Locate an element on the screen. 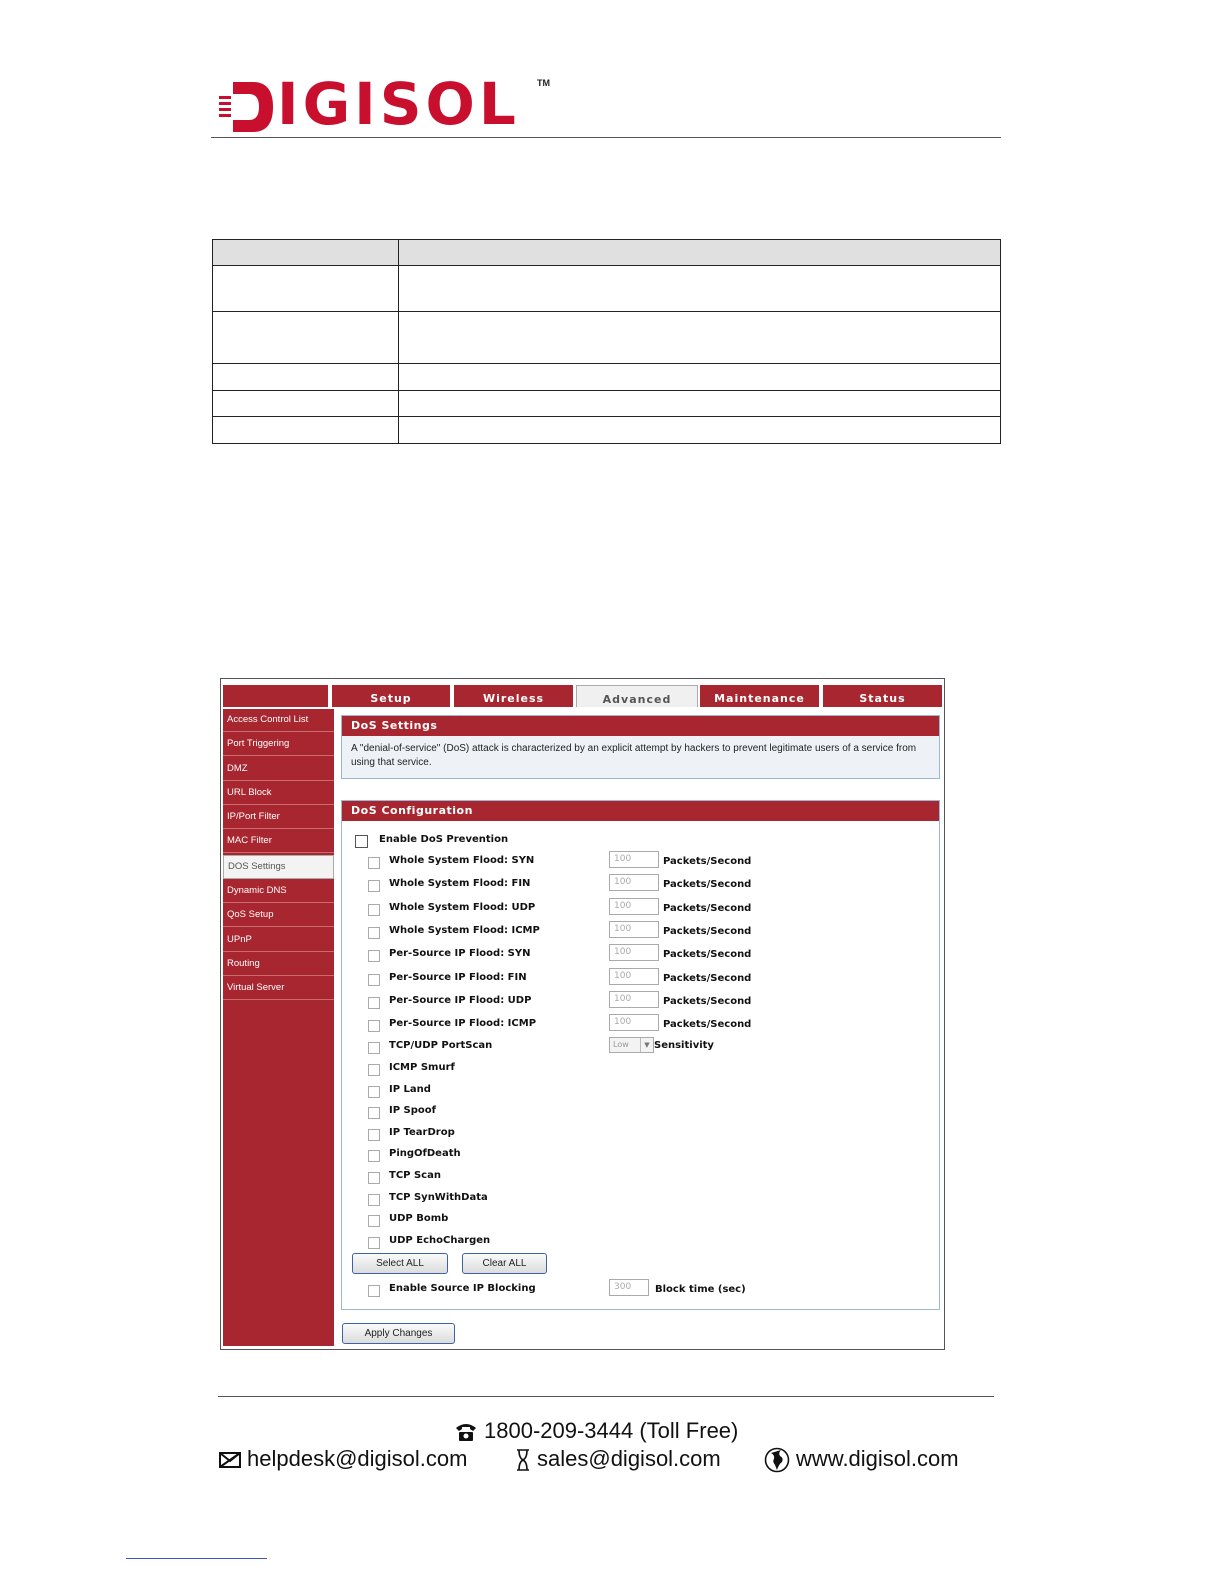  flood-label: Whole System Flood: UDP is located at coordinates (462, 907).